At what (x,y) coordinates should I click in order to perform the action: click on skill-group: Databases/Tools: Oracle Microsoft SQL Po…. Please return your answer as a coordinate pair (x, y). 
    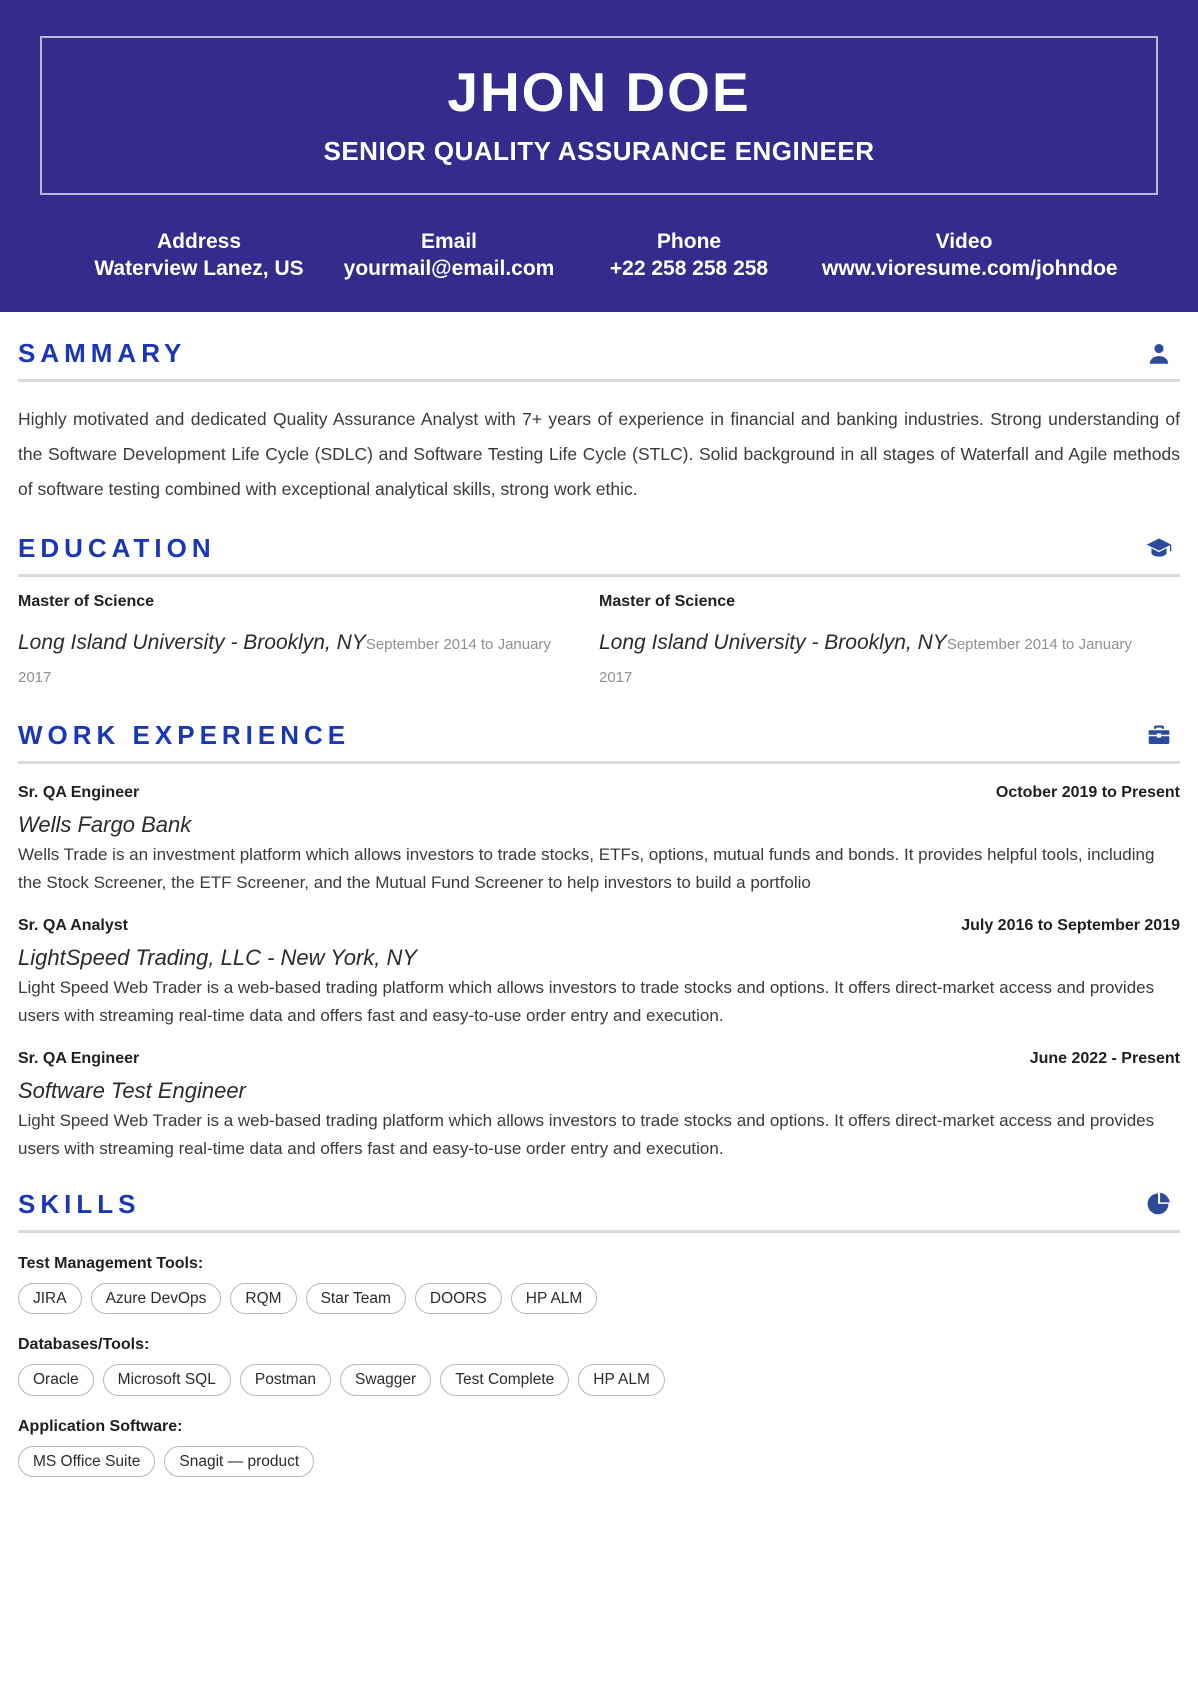
    Looking at the image, I should click on (599, 1366).